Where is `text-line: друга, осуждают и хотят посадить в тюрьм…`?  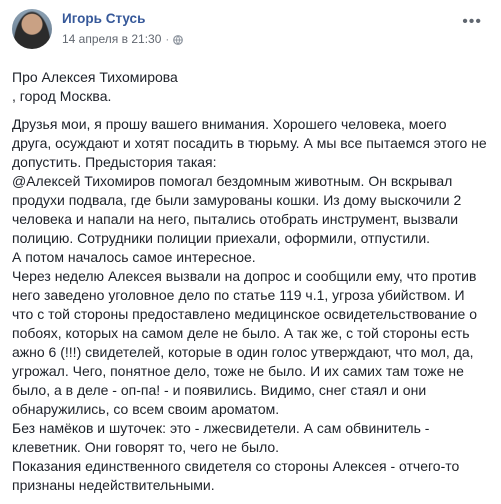 text-line: друга, осуждают и хотят посадить в тюрьм… is located at coordinates (249, 143).